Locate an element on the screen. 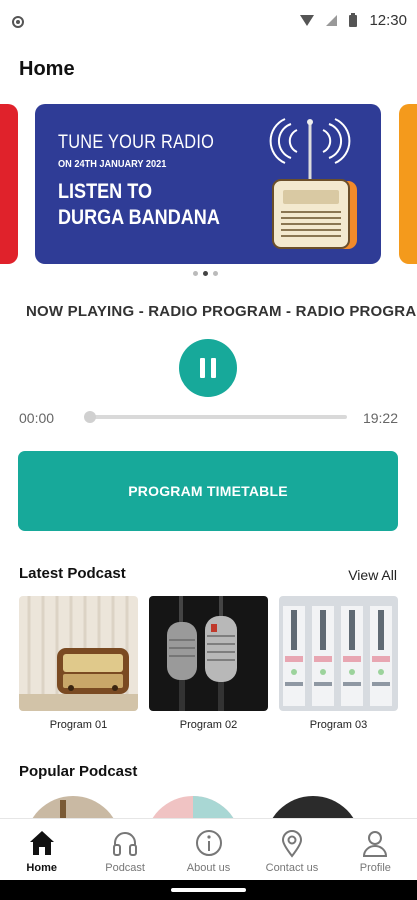 The width and height of the screenshot is (417, 900). headphones-icon is located at coordinates (125, 844).